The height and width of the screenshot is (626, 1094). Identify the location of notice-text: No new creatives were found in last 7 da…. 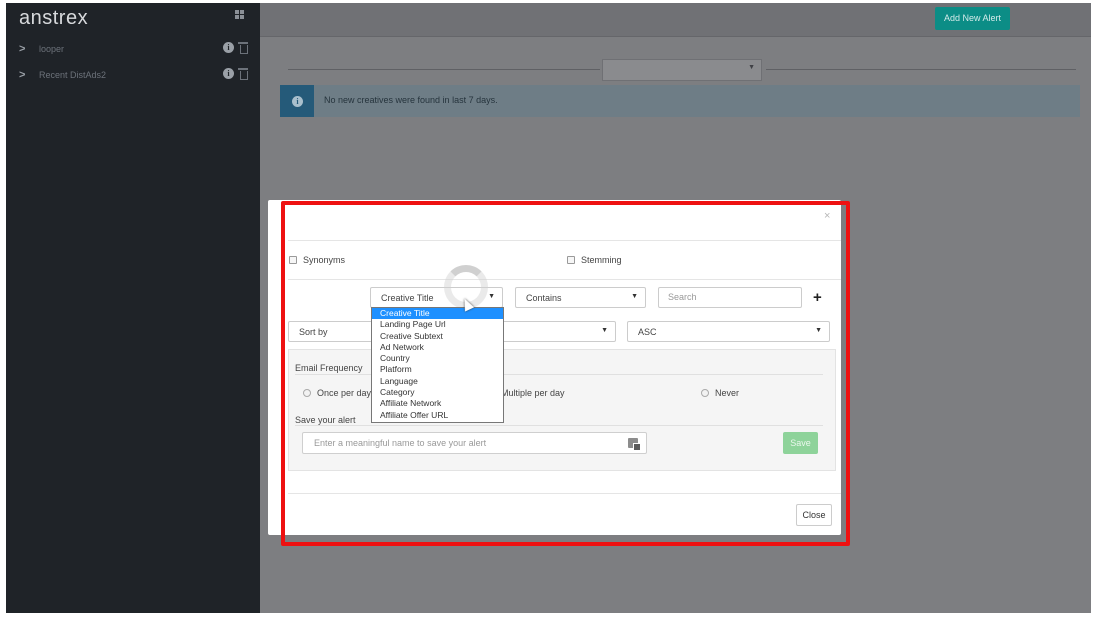
(411, 100).